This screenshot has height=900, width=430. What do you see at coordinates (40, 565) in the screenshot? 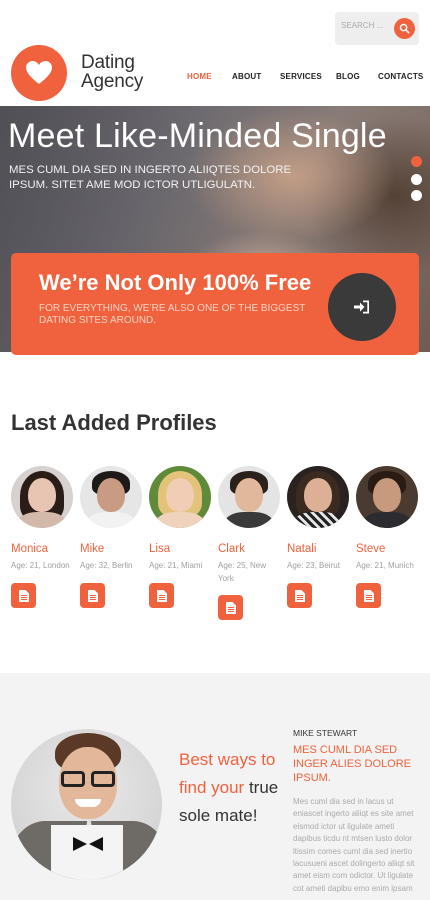
I see `profile-info: Age: 21, London` at bounding box center [40, 565].